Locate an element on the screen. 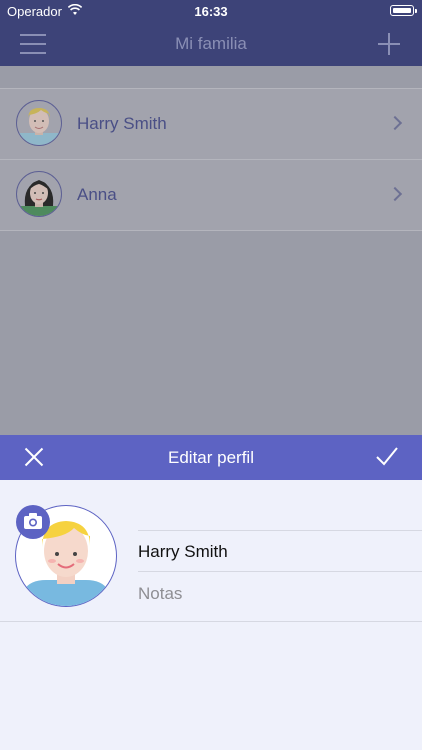 The width and height of the screenshot is (422, 750). checkmark-icon is located at coordinates (387, 456).